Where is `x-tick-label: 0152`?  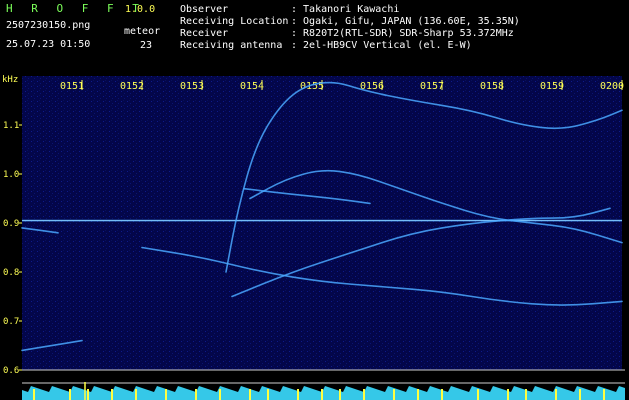
x-tick-label: 0152 is located at coordinates (132, 86).